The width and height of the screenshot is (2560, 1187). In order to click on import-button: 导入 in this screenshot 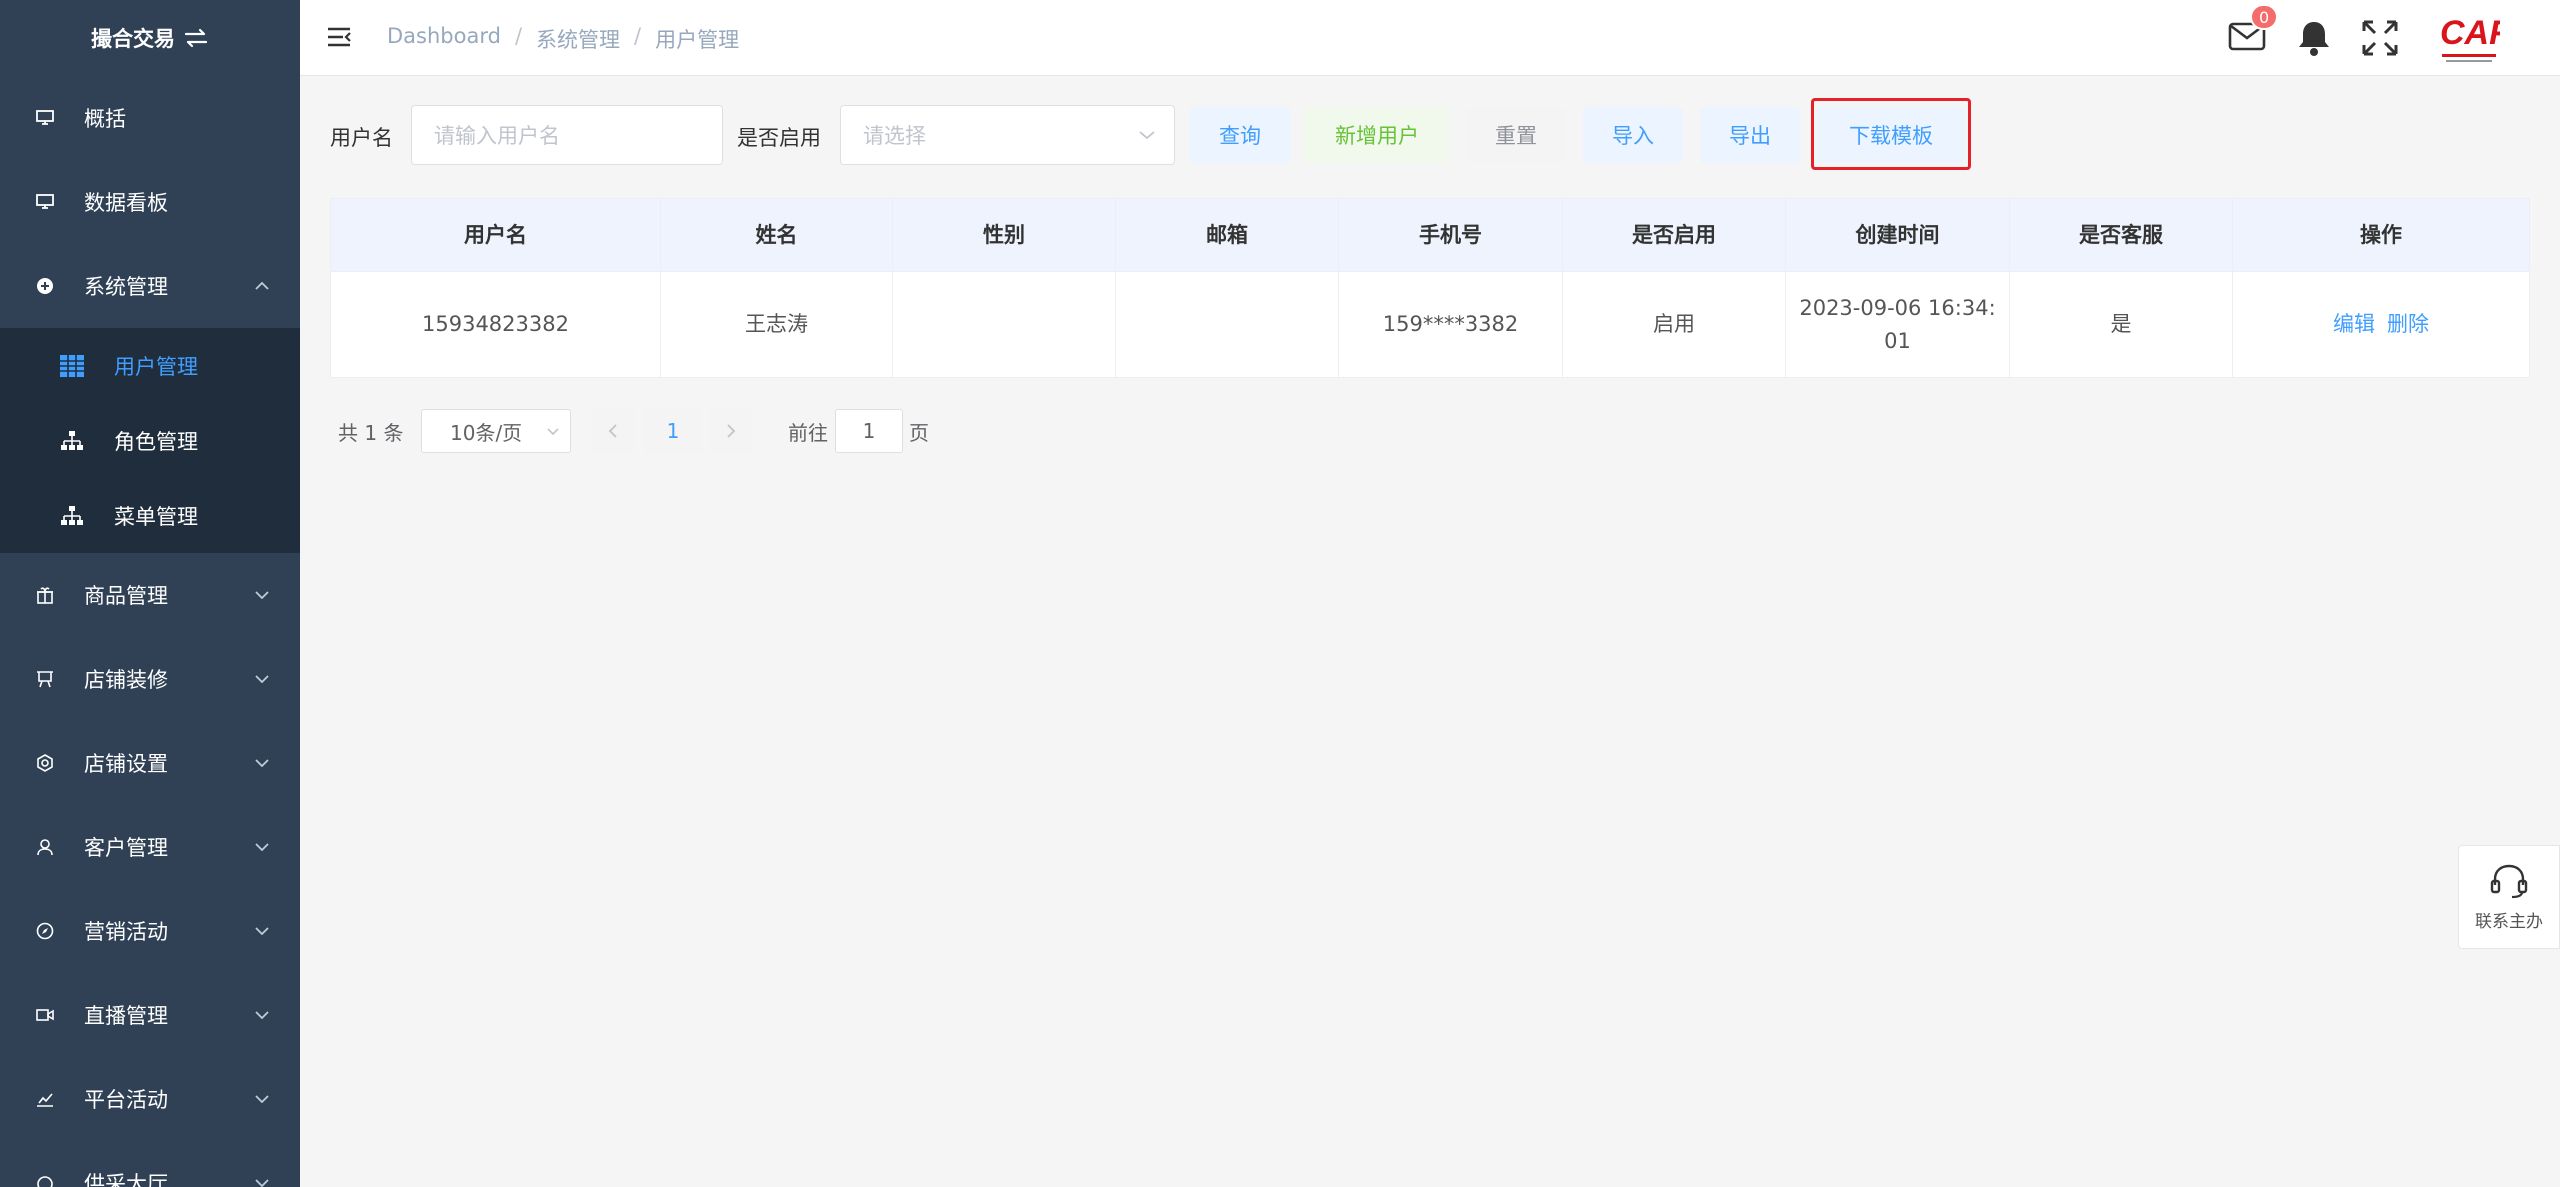, I will do `click(1633, 135)`.